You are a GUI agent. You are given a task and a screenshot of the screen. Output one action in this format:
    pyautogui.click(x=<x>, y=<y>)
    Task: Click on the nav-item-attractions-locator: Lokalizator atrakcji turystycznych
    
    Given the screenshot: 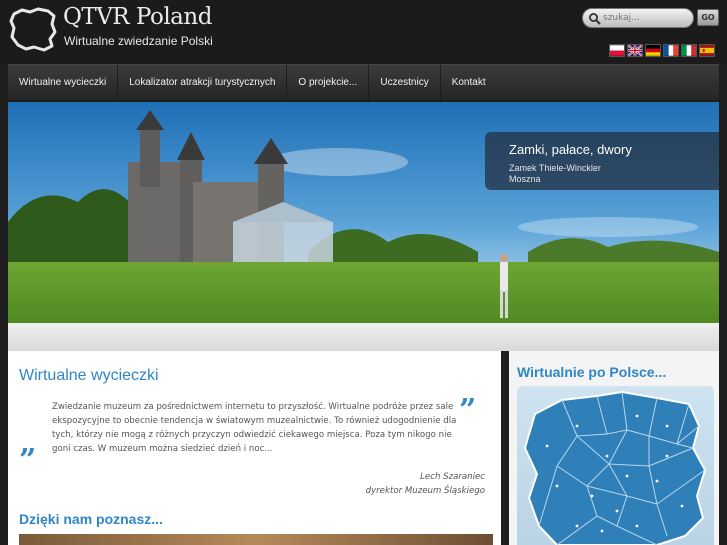 What is the action you would take?
    pyautogui.click(x=201, y=83)
    